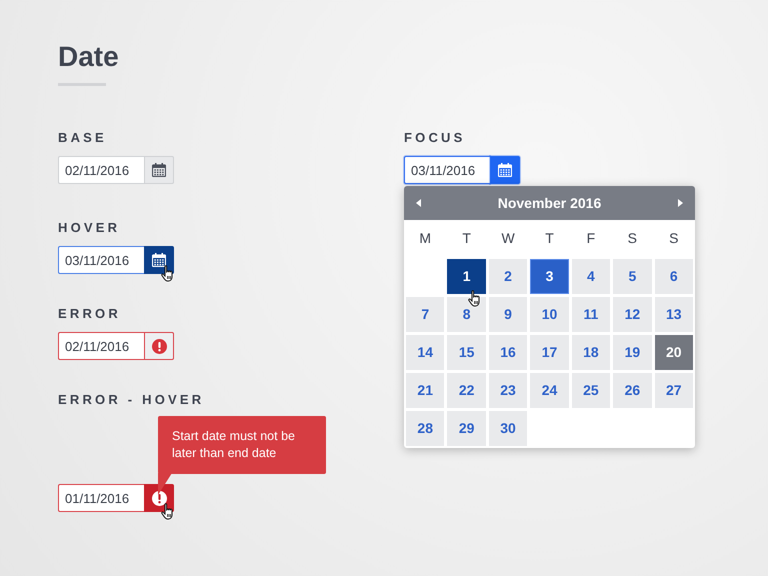 Image resolution: width=768 pixels, height=576 pixels. Describe the element at coordinates (132, 400) in the screenshot. I see `field-label: ERROR - HOVER` at that location.